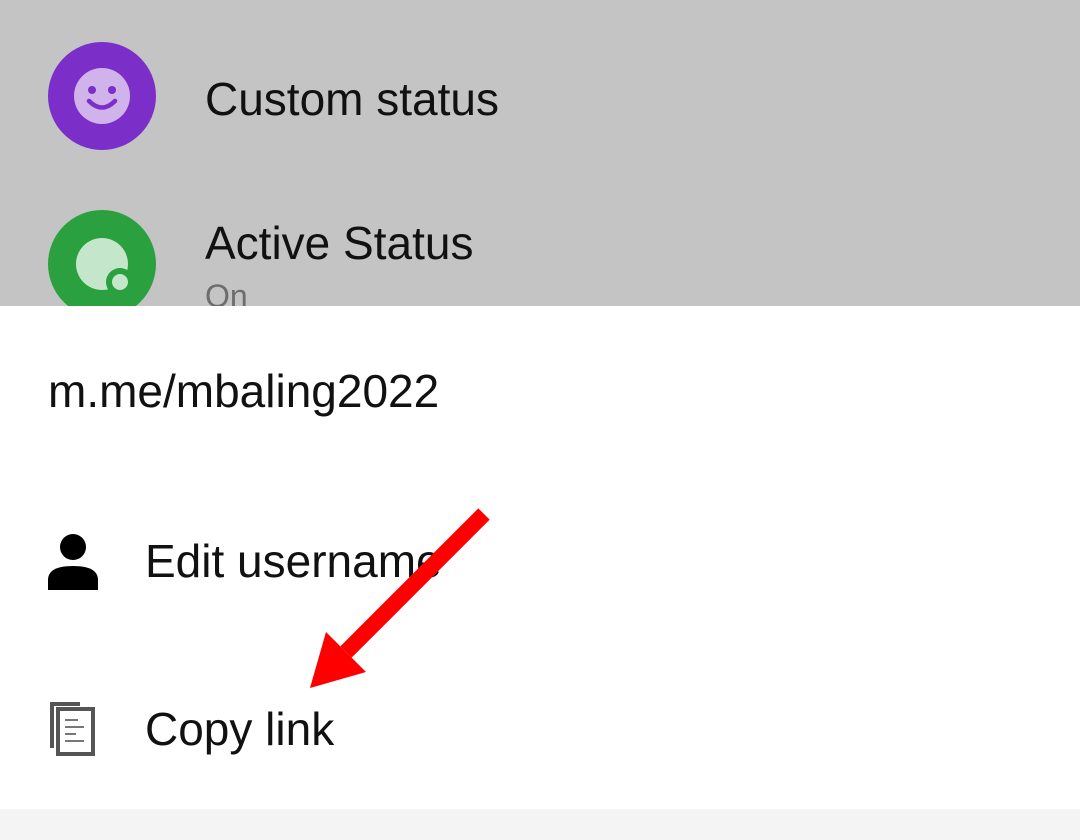 The image size is (1080, 840). Describe the element at coordinates (73, 562) in the screenshot. I see `person-icon` at that location.